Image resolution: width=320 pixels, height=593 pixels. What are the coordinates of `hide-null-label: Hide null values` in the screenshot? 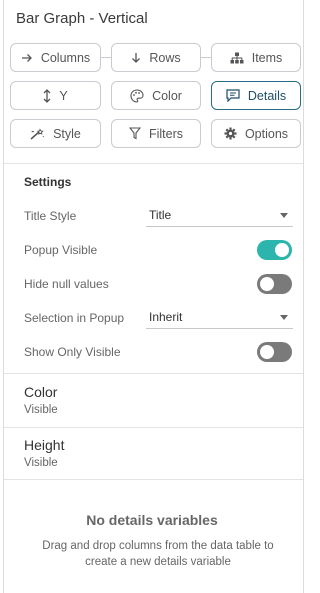 It's located at (66, 284).